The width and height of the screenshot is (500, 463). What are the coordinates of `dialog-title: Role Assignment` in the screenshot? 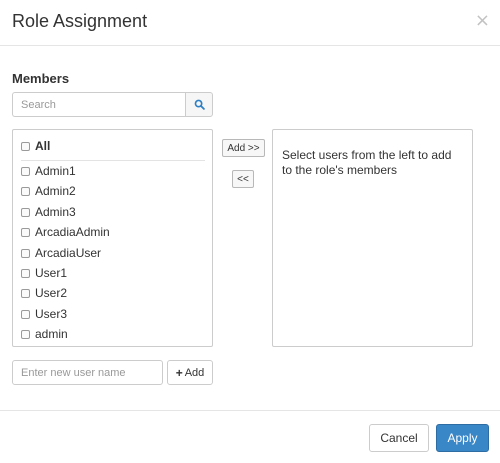 It's located at (80, 21).